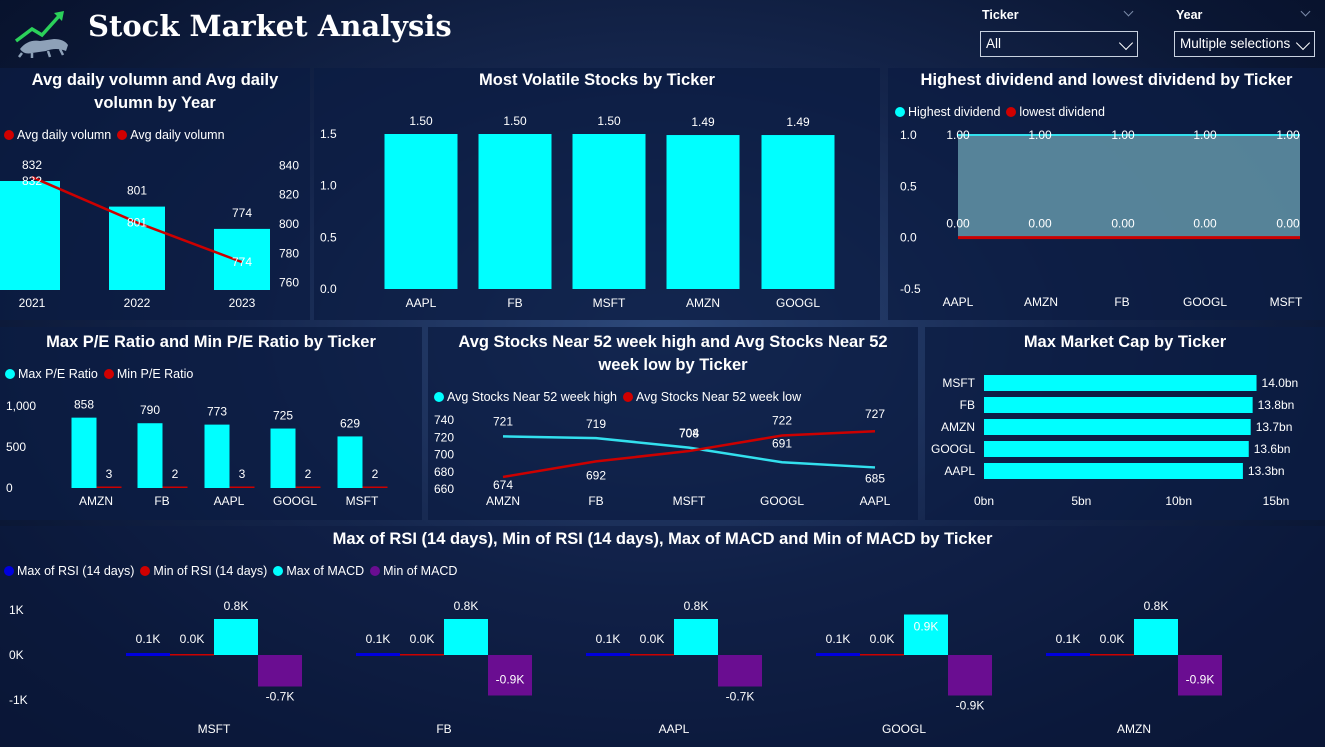 This screenshot has width=1325, height=747. I want to click on min-macd-data-label: -0.7K, so click(740, 697).